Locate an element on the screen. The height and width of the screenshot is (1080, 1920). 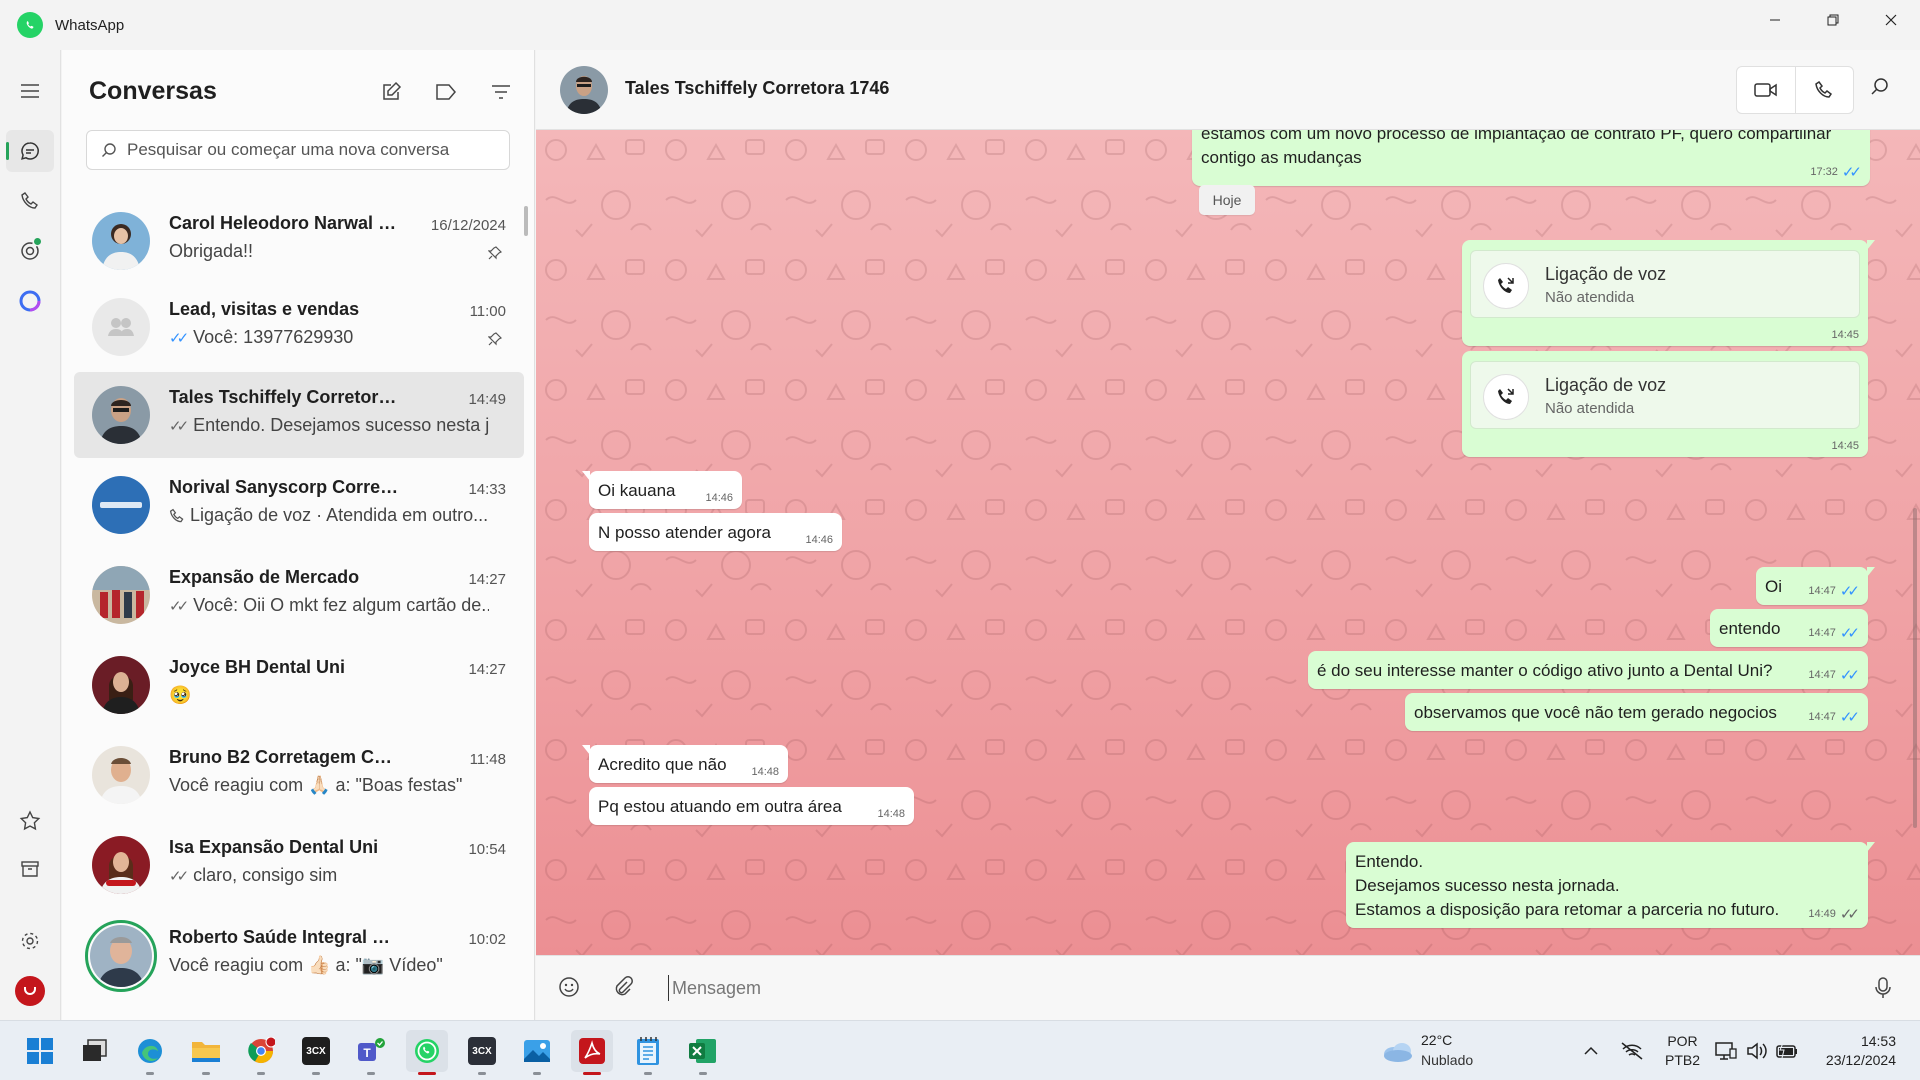
notepad-icon is located at coordinates (648, 1052).